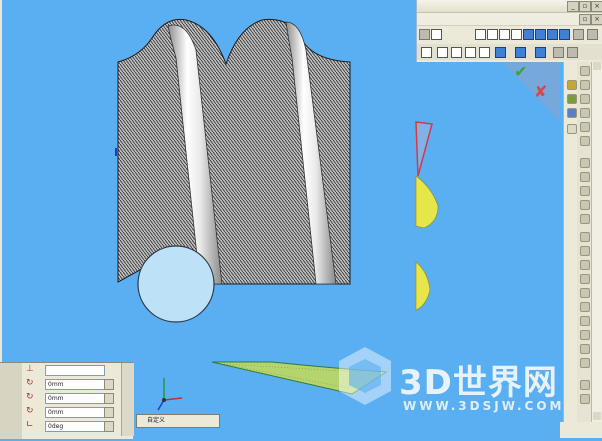  I want to click on toolbar-panel: _ ▫ × ▫ ×, so click(509, 31).